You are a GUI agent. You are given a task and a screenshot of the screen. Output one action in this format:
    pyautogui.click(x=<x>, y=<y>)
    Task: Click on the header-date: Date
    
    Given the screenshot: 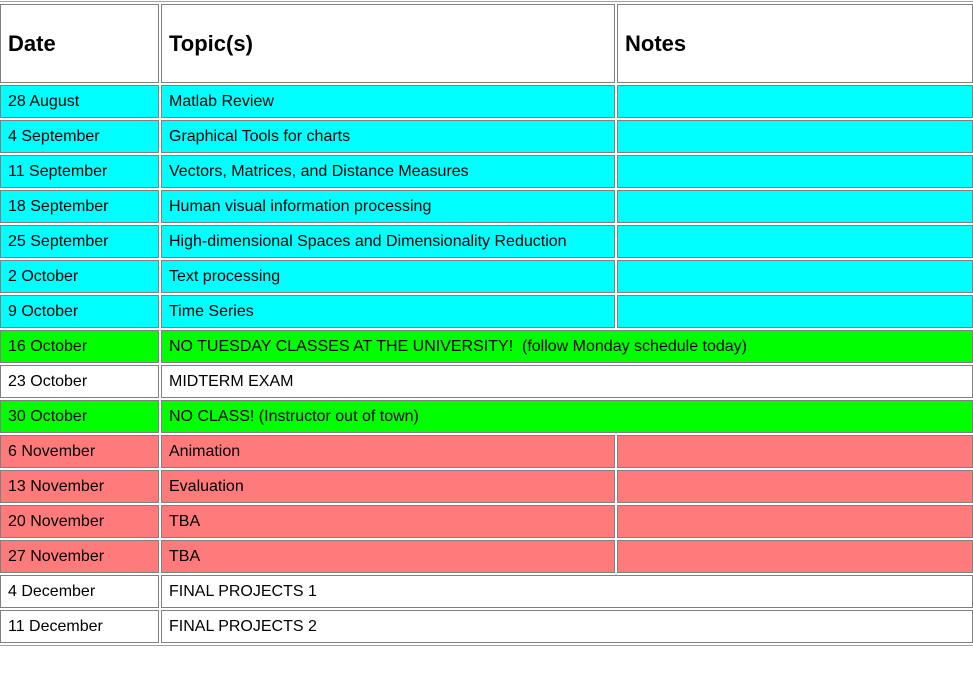 What is the action you would take?
    pyautogui.click(x=79, y=43)
    